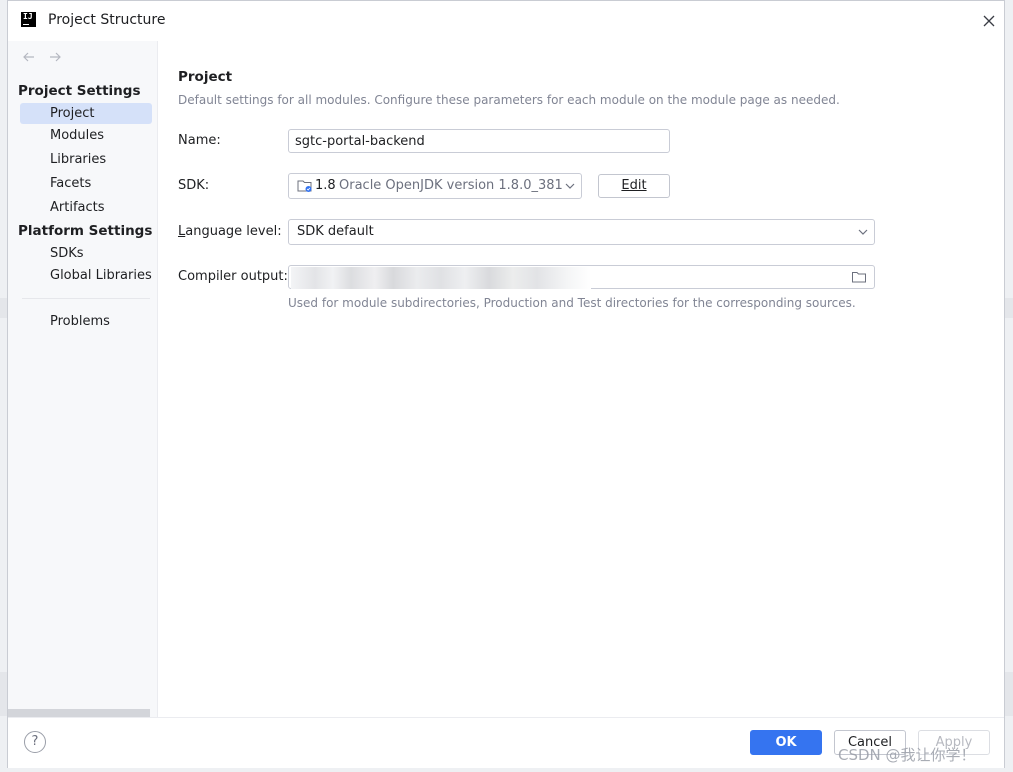 Image resolution: width=1013 pixels, height=772 pixels. Describe the element at coordinates (85, 231) in the screenshot. I see `platform-settings-header: Platform Settings` at that location.